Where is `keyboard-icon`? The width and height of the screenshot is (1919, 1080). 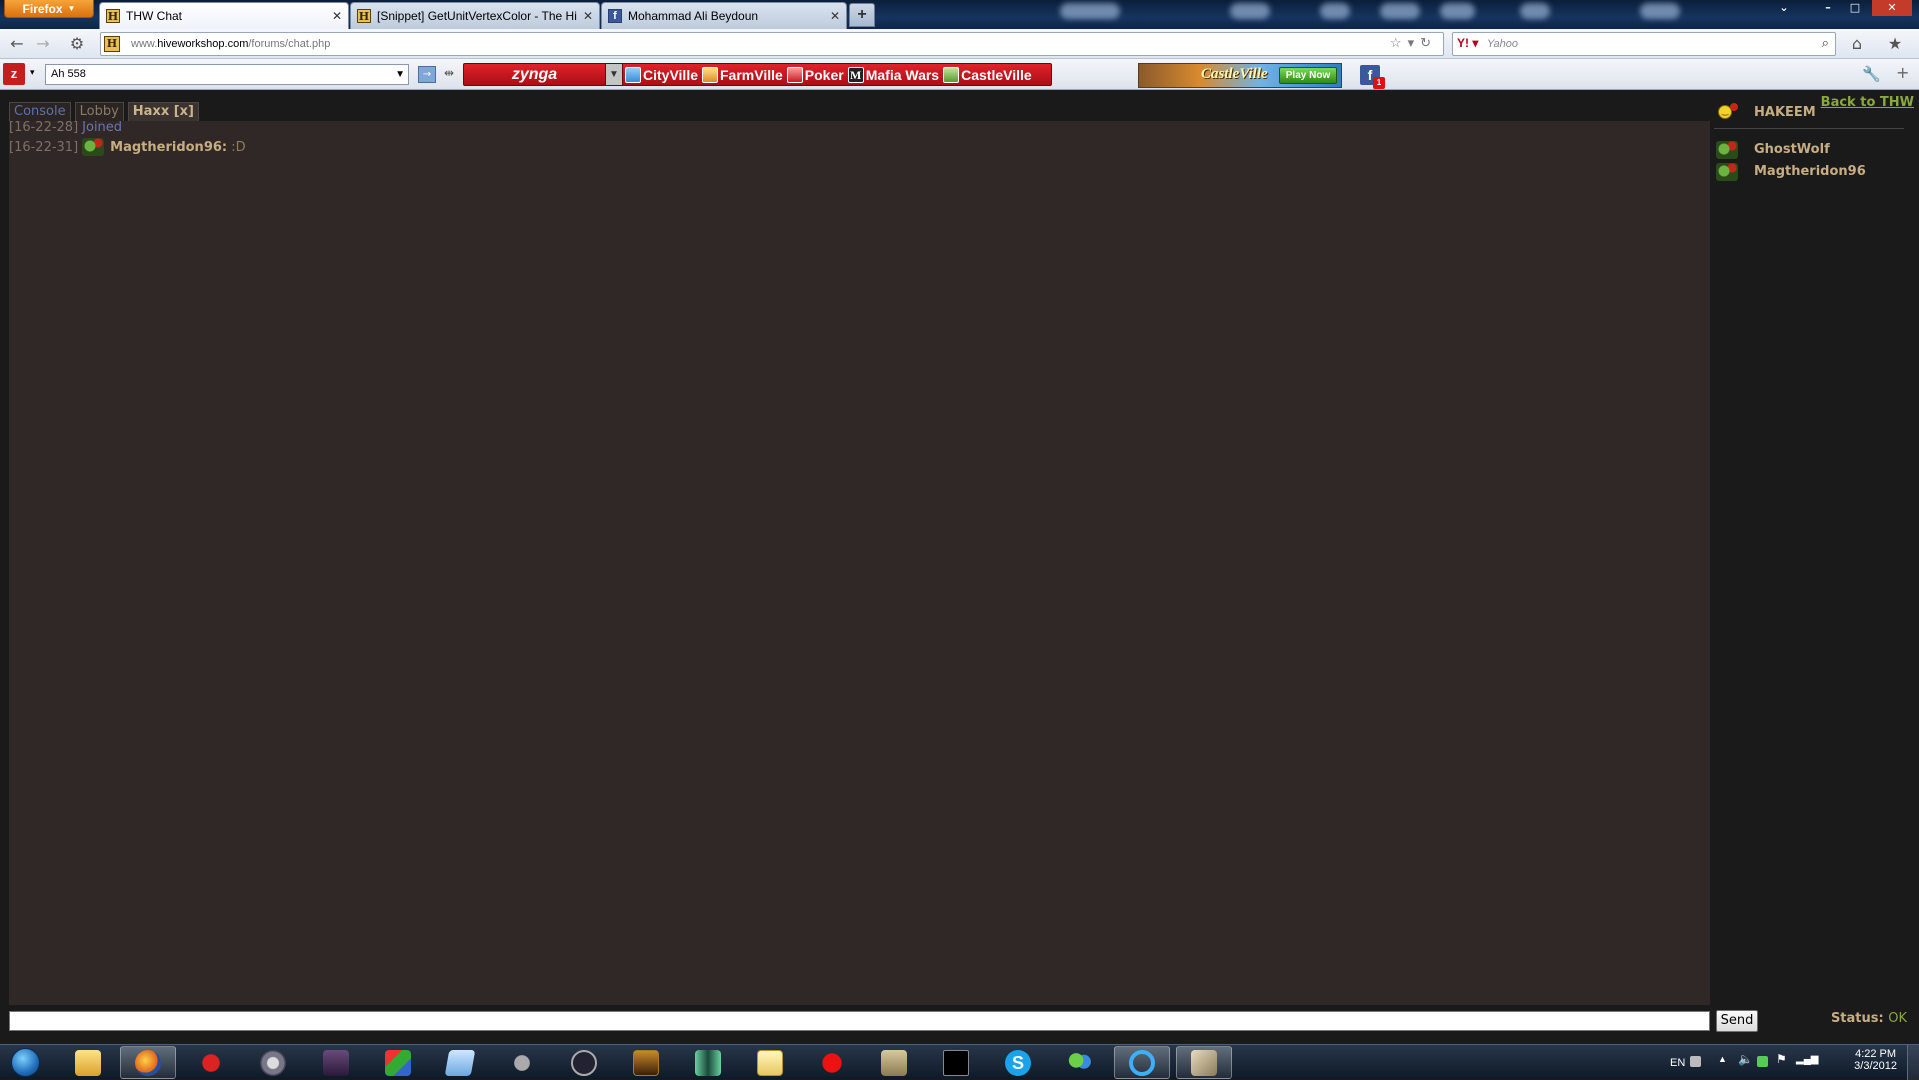 keyboard-icon is located at coordinates (1695, 1061).